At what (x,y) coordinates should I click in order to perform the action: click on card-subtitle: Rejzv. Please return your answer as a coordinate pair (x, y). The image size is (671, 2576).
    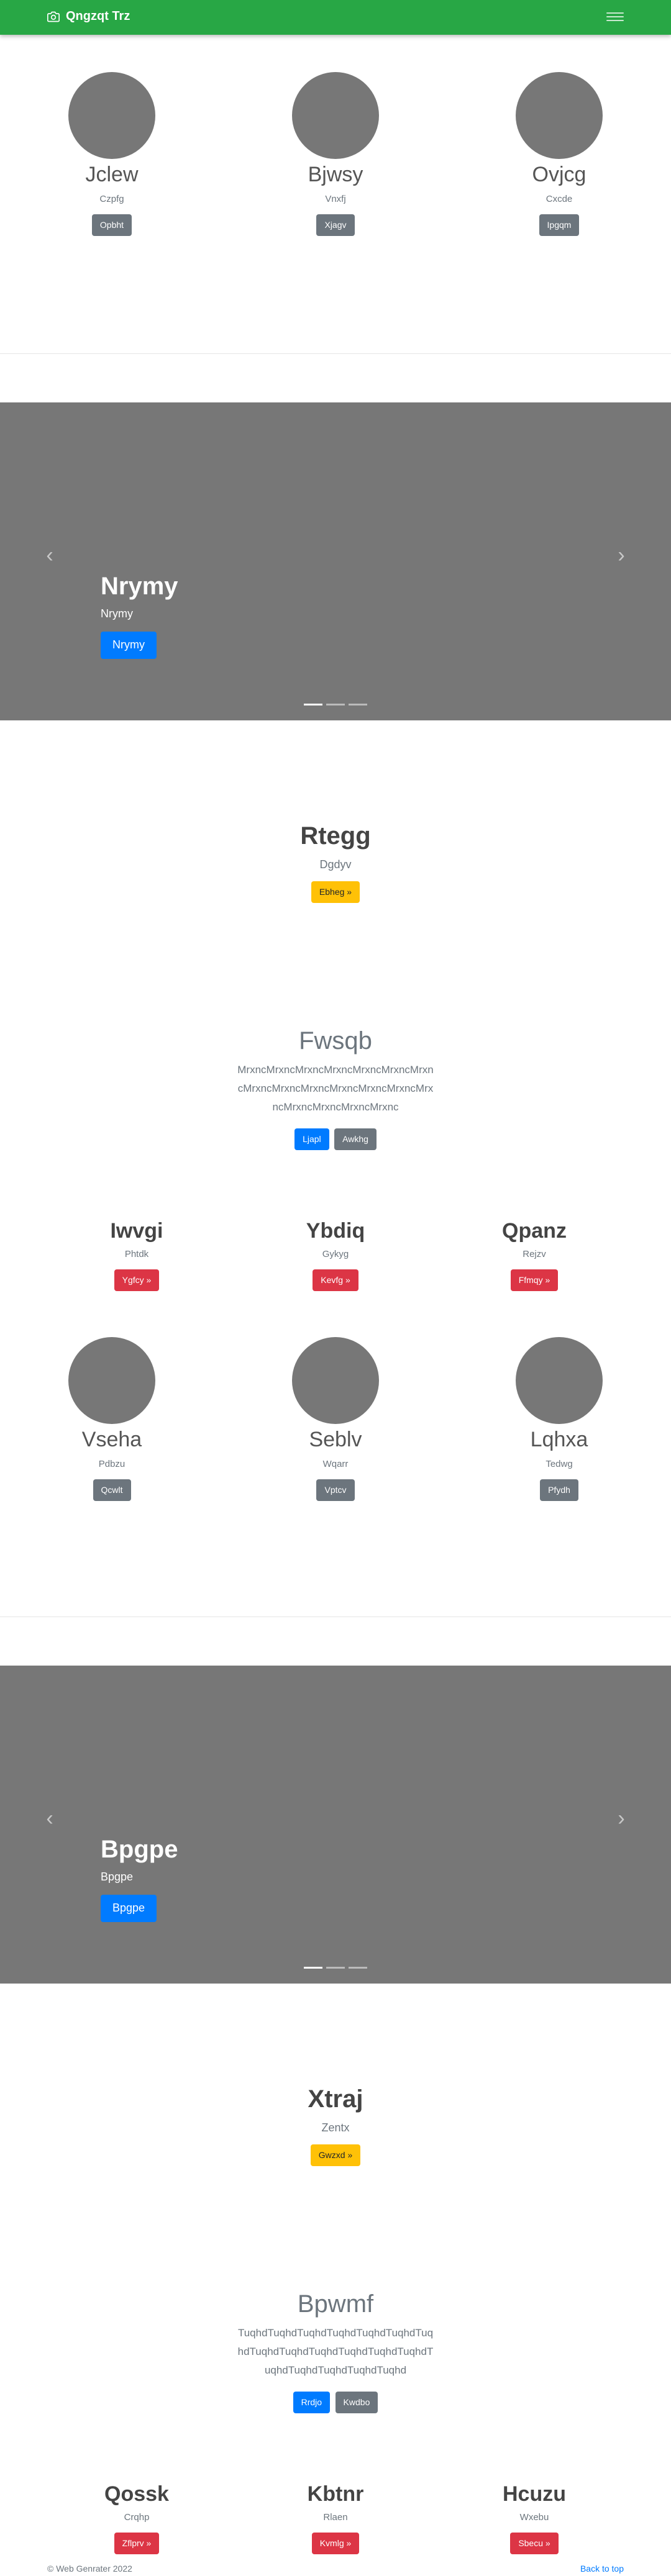
    Looking at the image, I should click on (534, 1253).